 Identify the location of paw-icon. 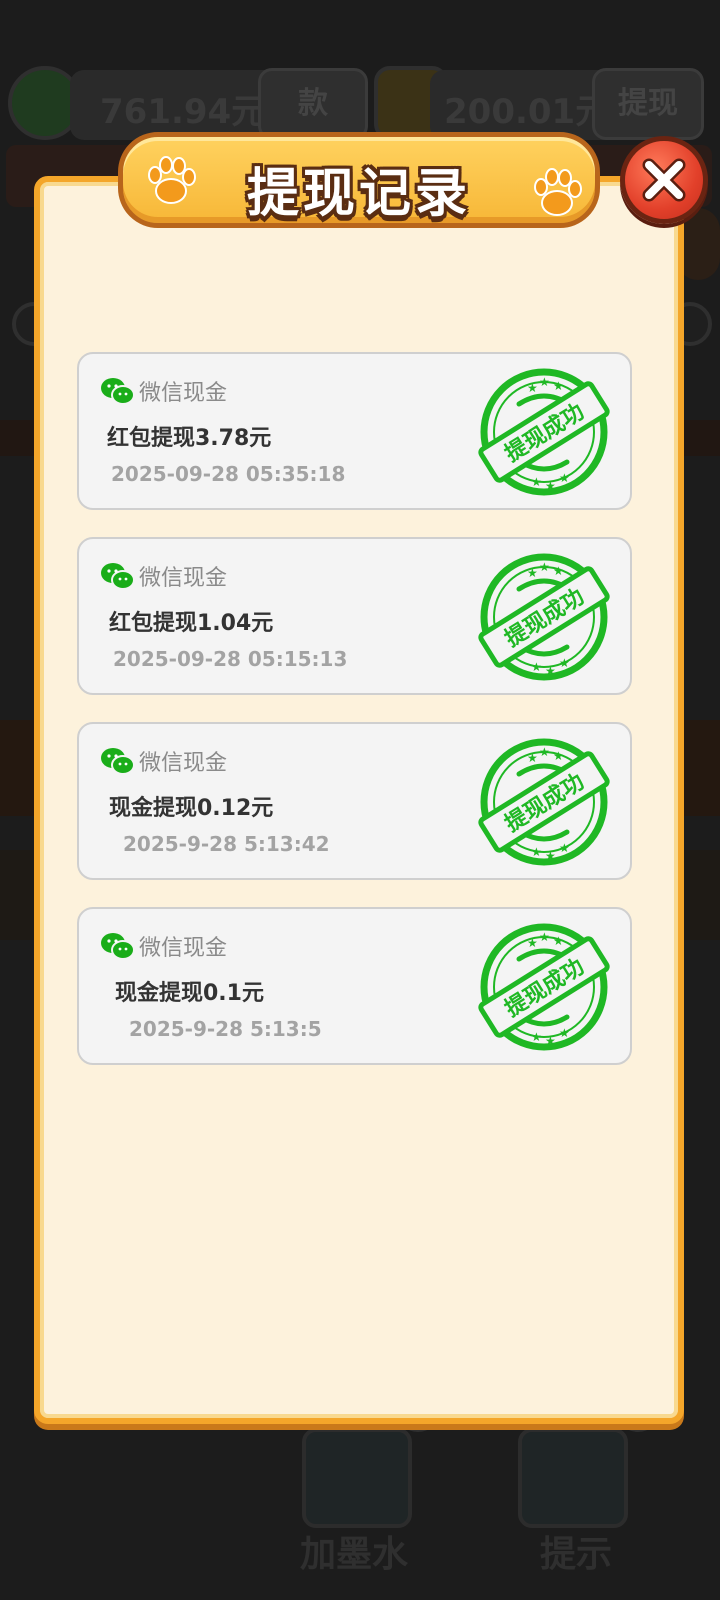
(558, 192).